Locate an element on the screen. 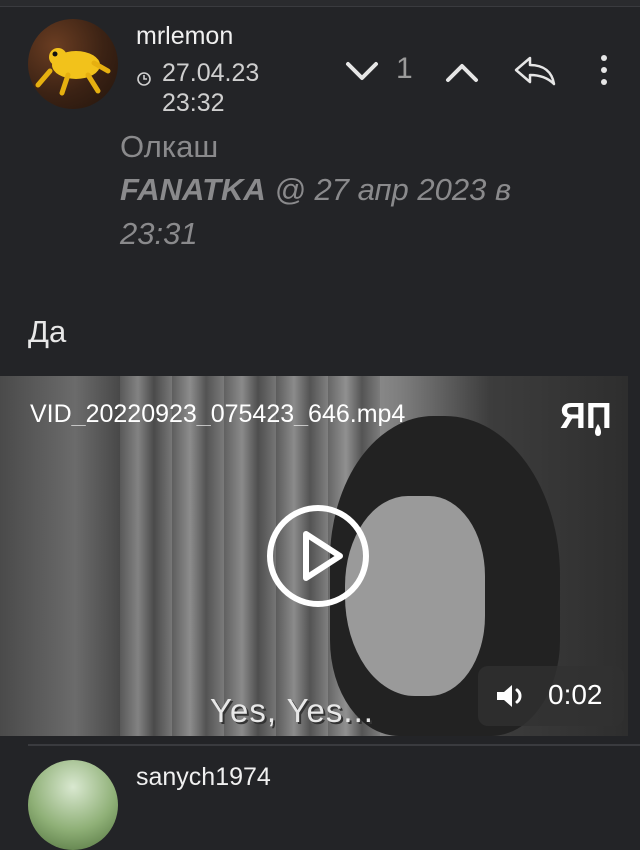  yap-logo-text: ЯП is located at coordinates (586, 415).